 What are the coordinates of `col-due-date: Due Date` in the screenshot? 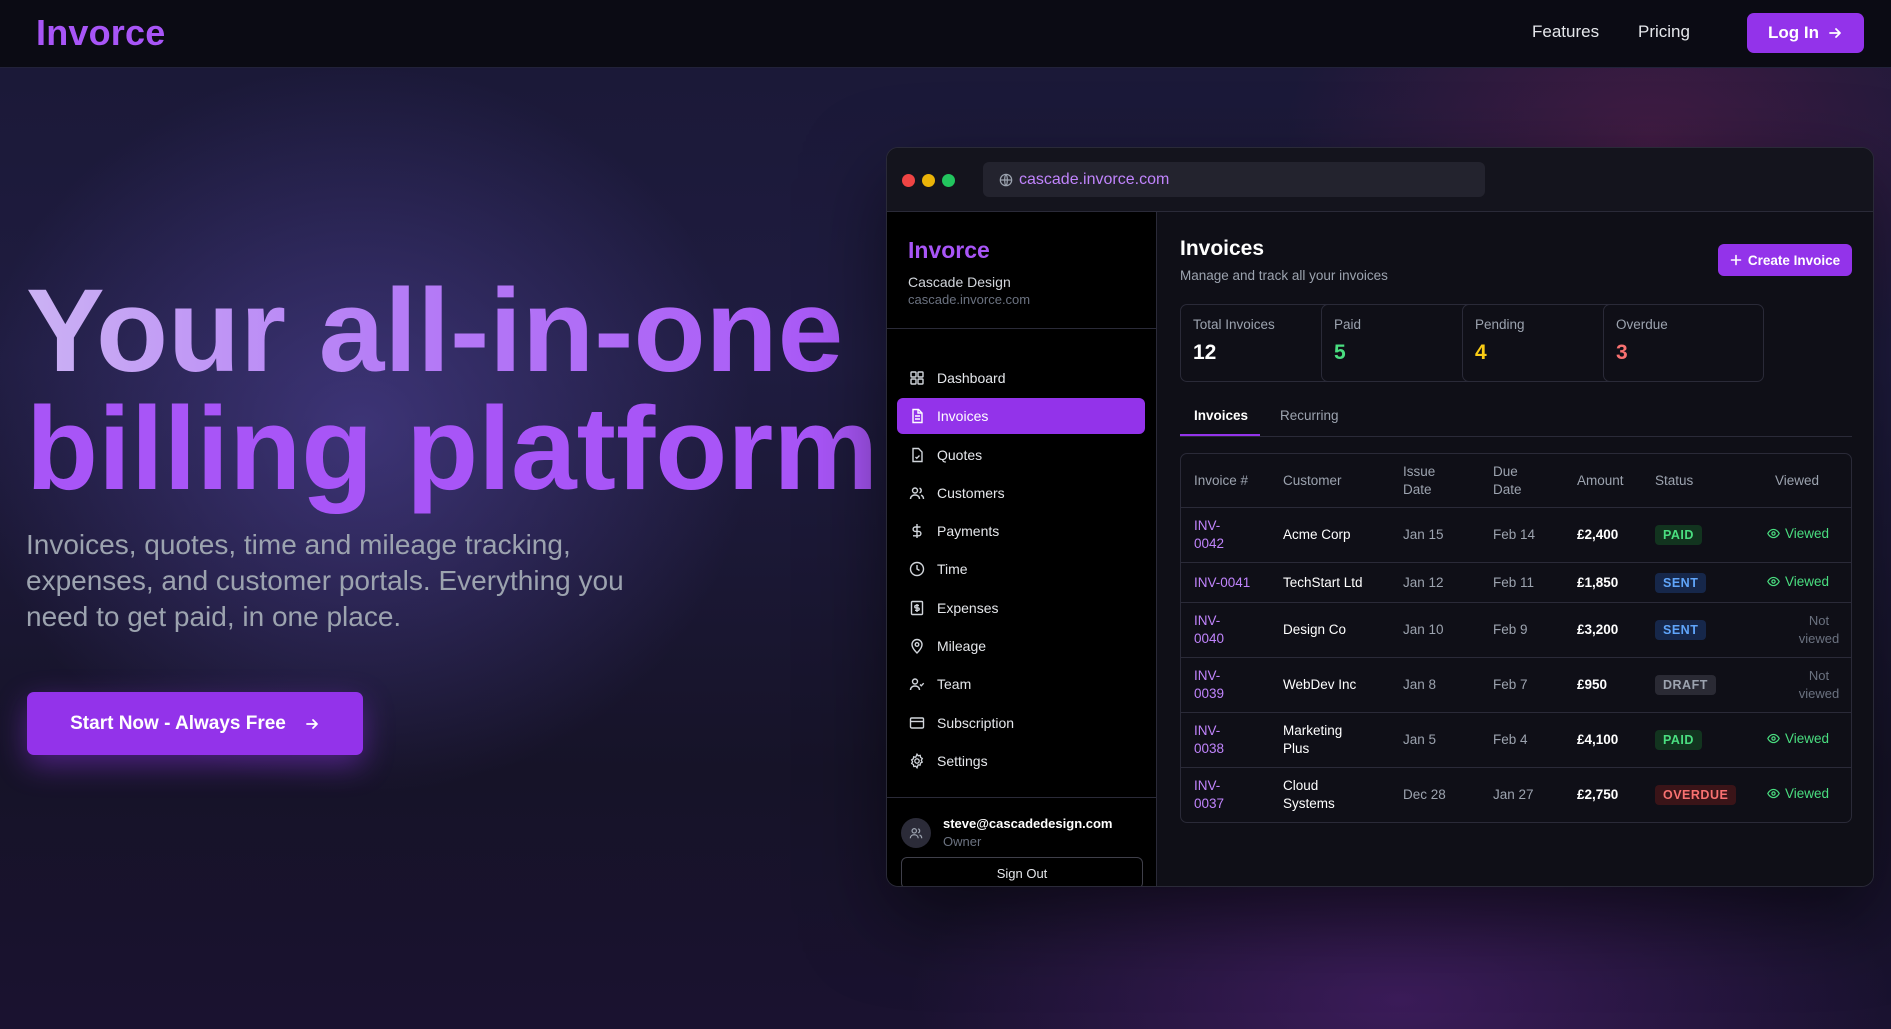 It's located at (1507, 481).